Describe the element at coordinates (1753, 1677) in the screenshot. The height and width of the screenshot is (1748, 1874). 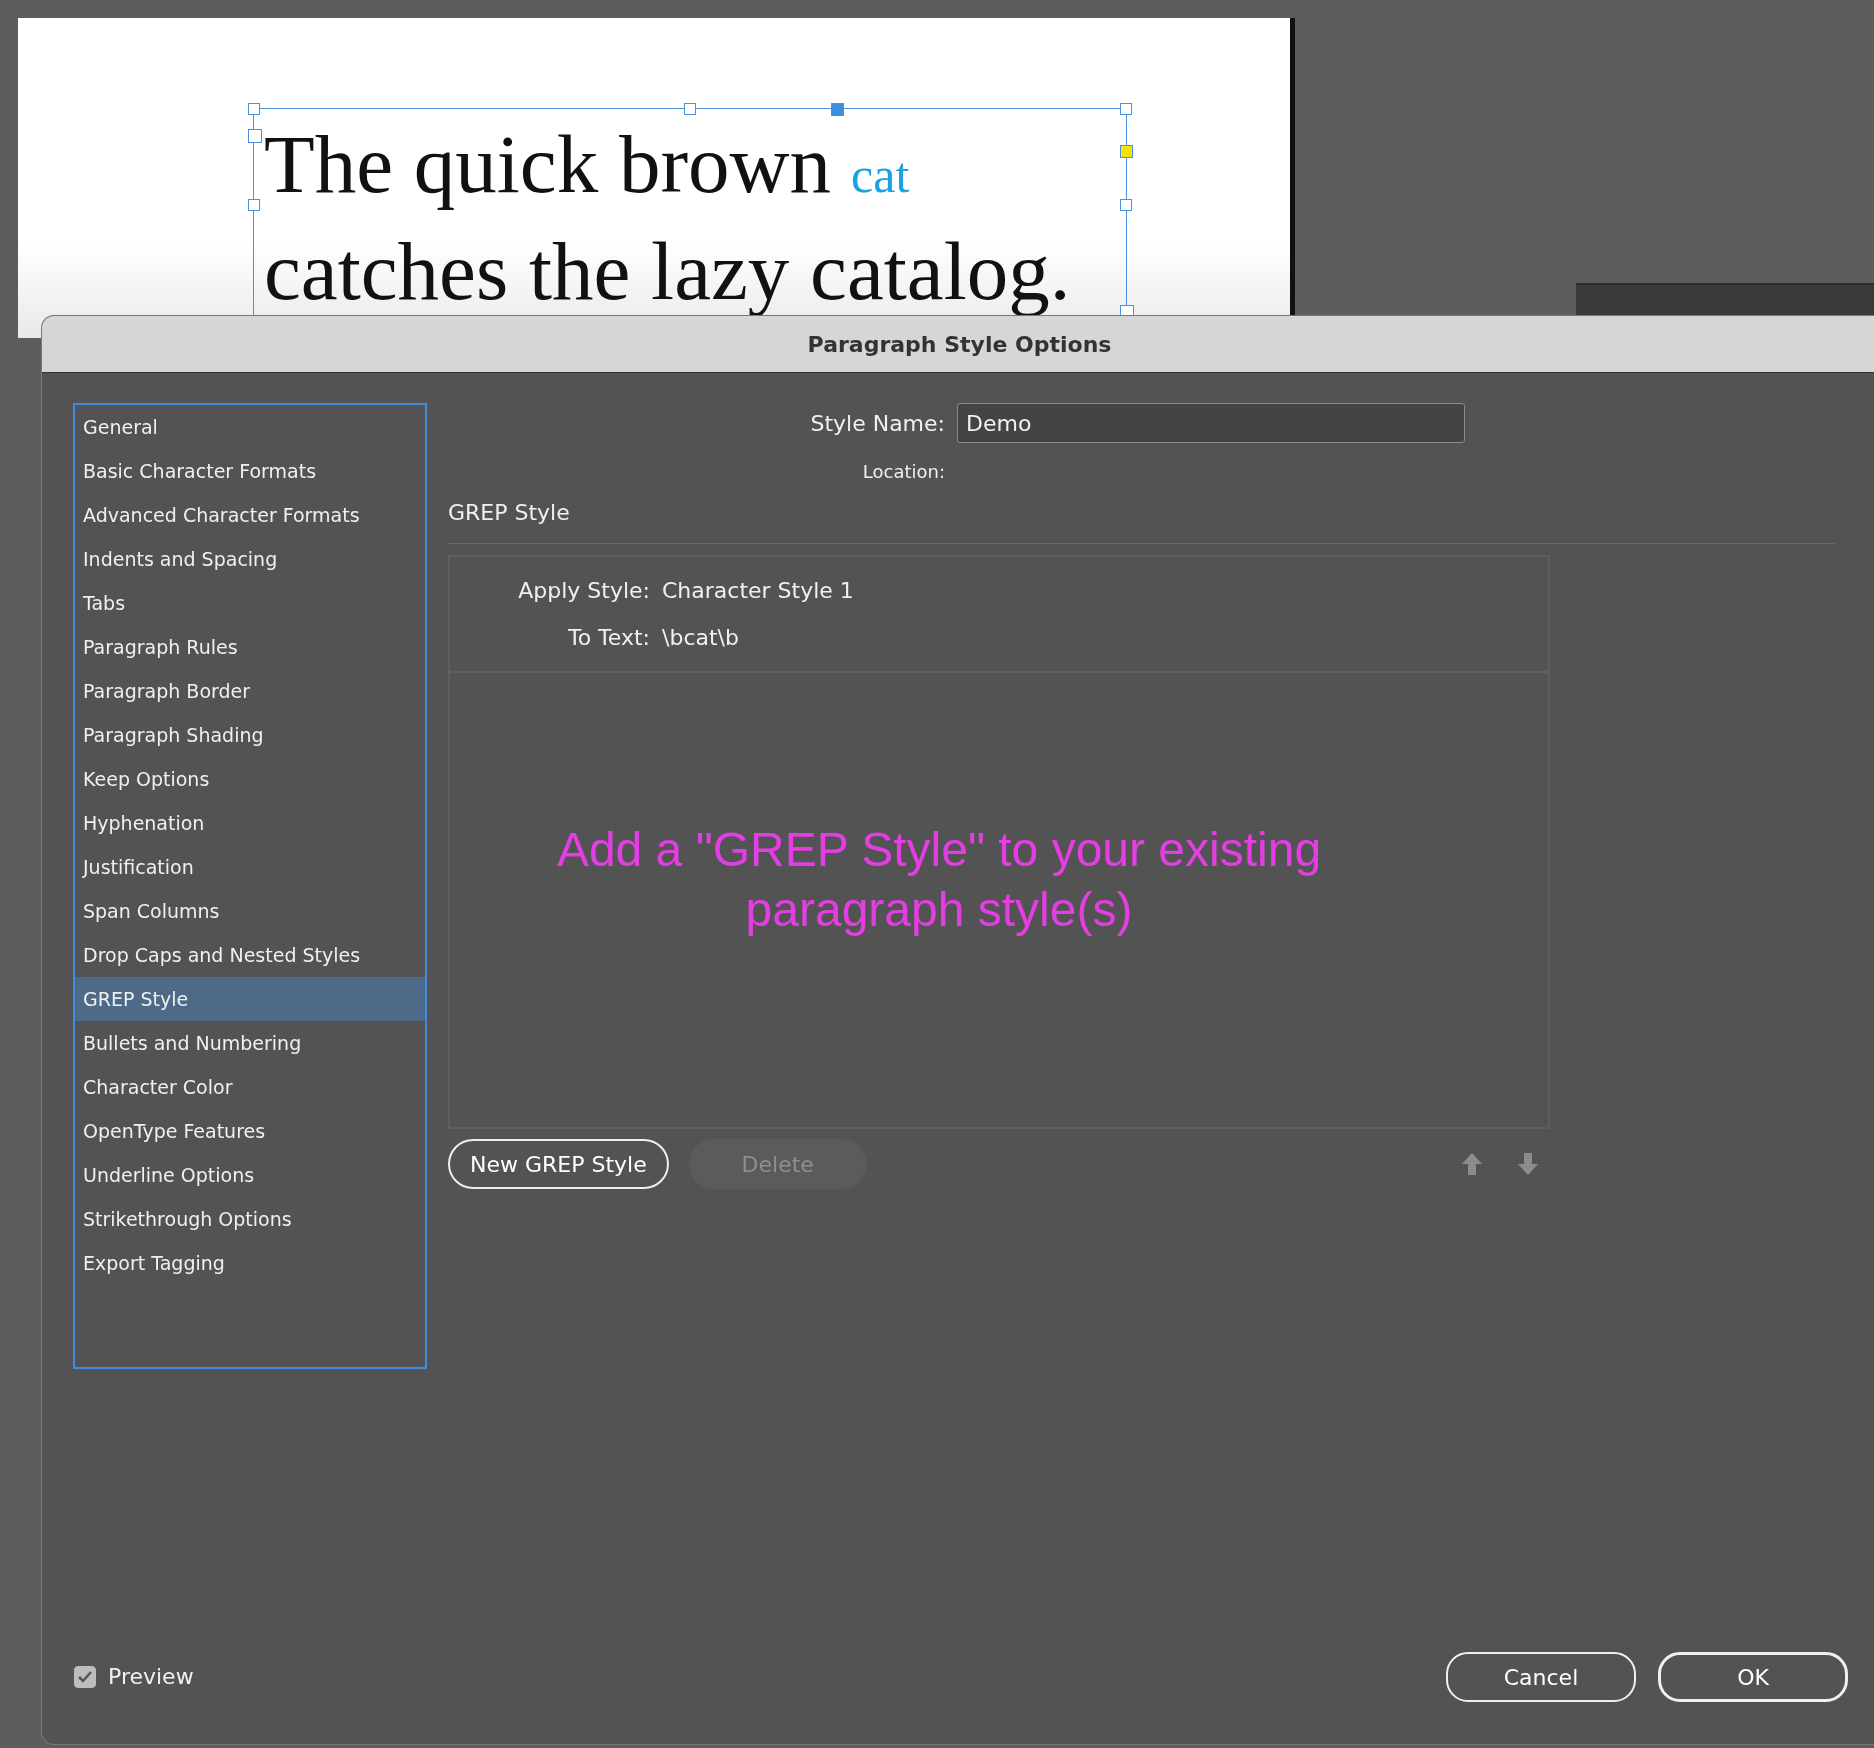
I see `ok-button: OK` at that location.